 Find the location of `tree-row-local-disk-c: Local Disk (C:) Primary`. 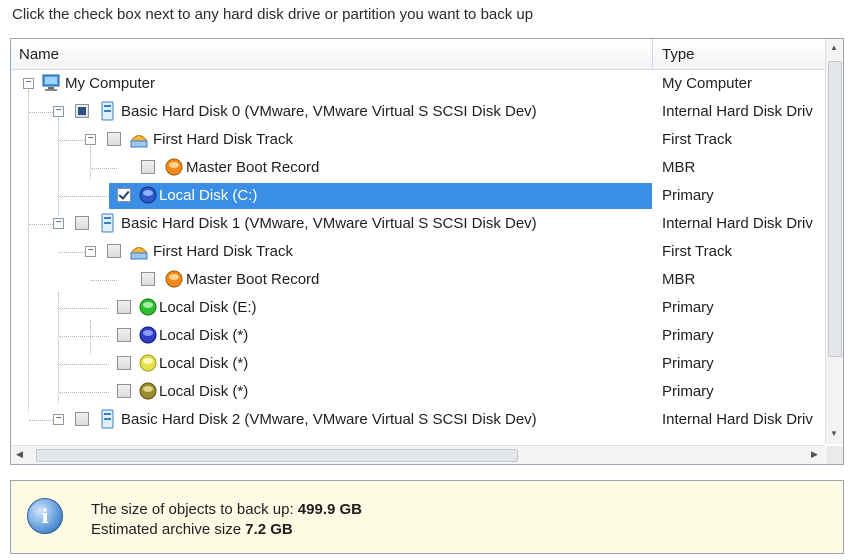

tree-row-local-disk-c: Local Disk (C:) Primary is located at coordinates (418, 196).